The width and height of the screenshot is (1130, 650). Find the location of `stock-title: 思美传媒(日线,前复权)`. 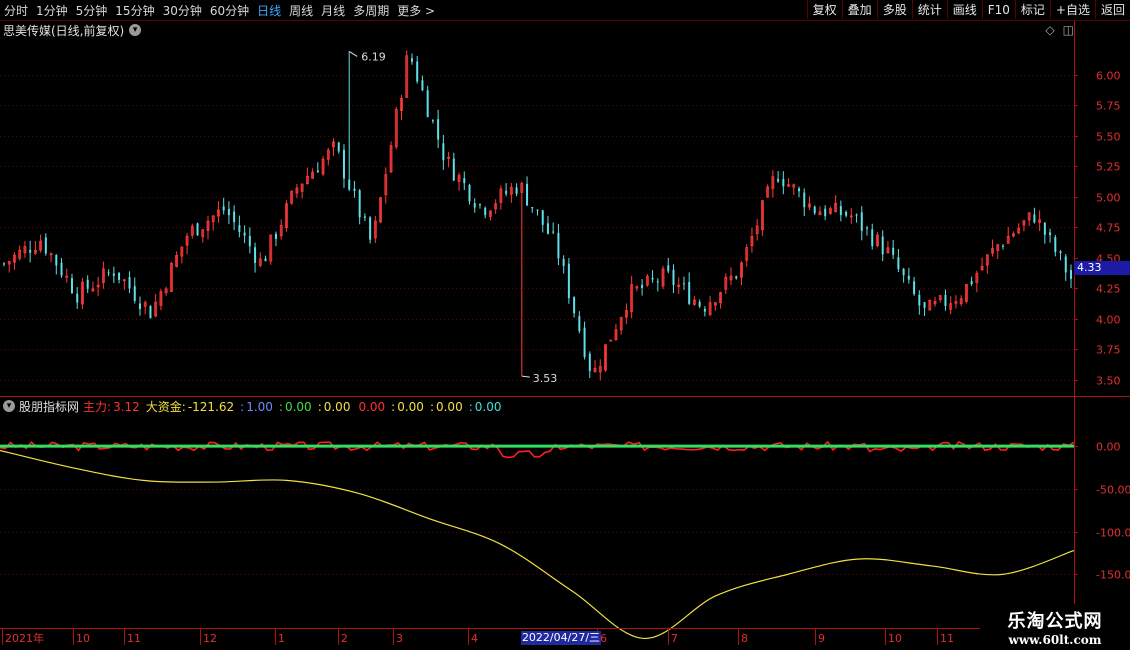

stock-title: 思美传媒(日线,前复权) is located at coordinates (64, 30).